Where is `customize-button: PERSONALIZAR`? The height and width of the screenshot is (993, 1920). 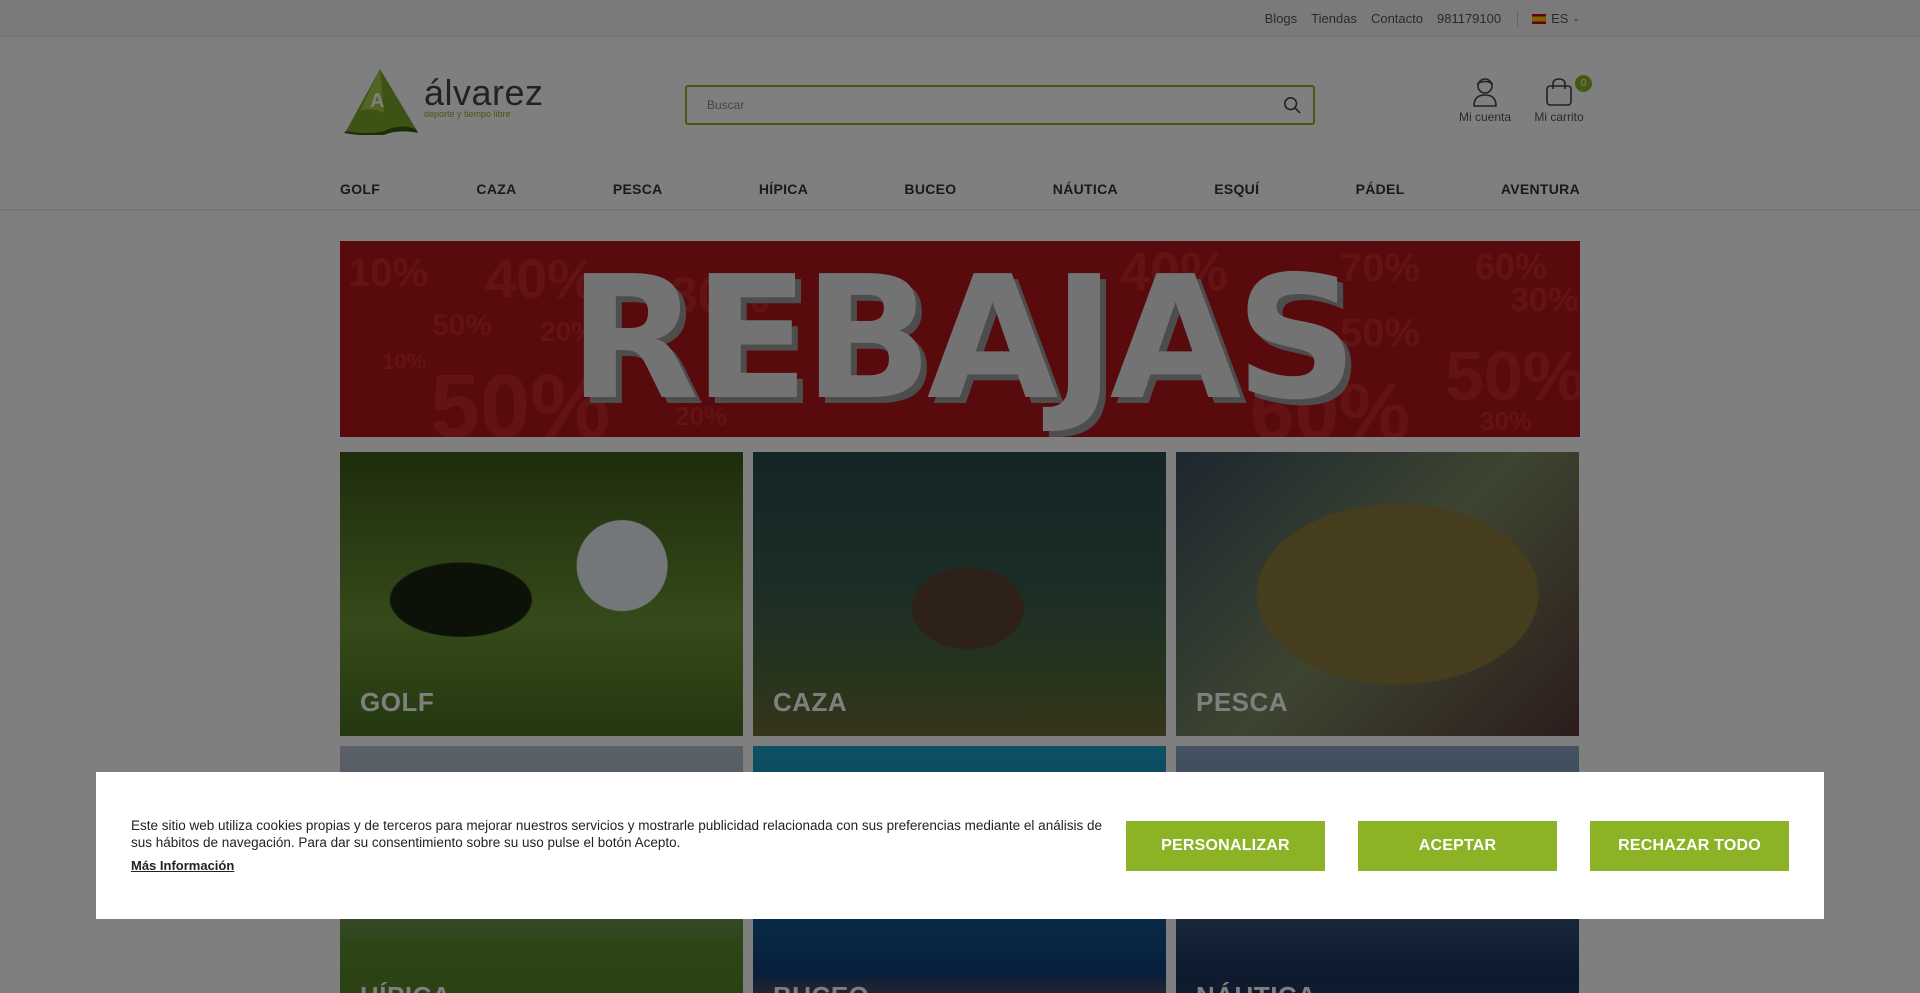
customize-button: PERSONALIZAR is located at coordinates (1225, 845).